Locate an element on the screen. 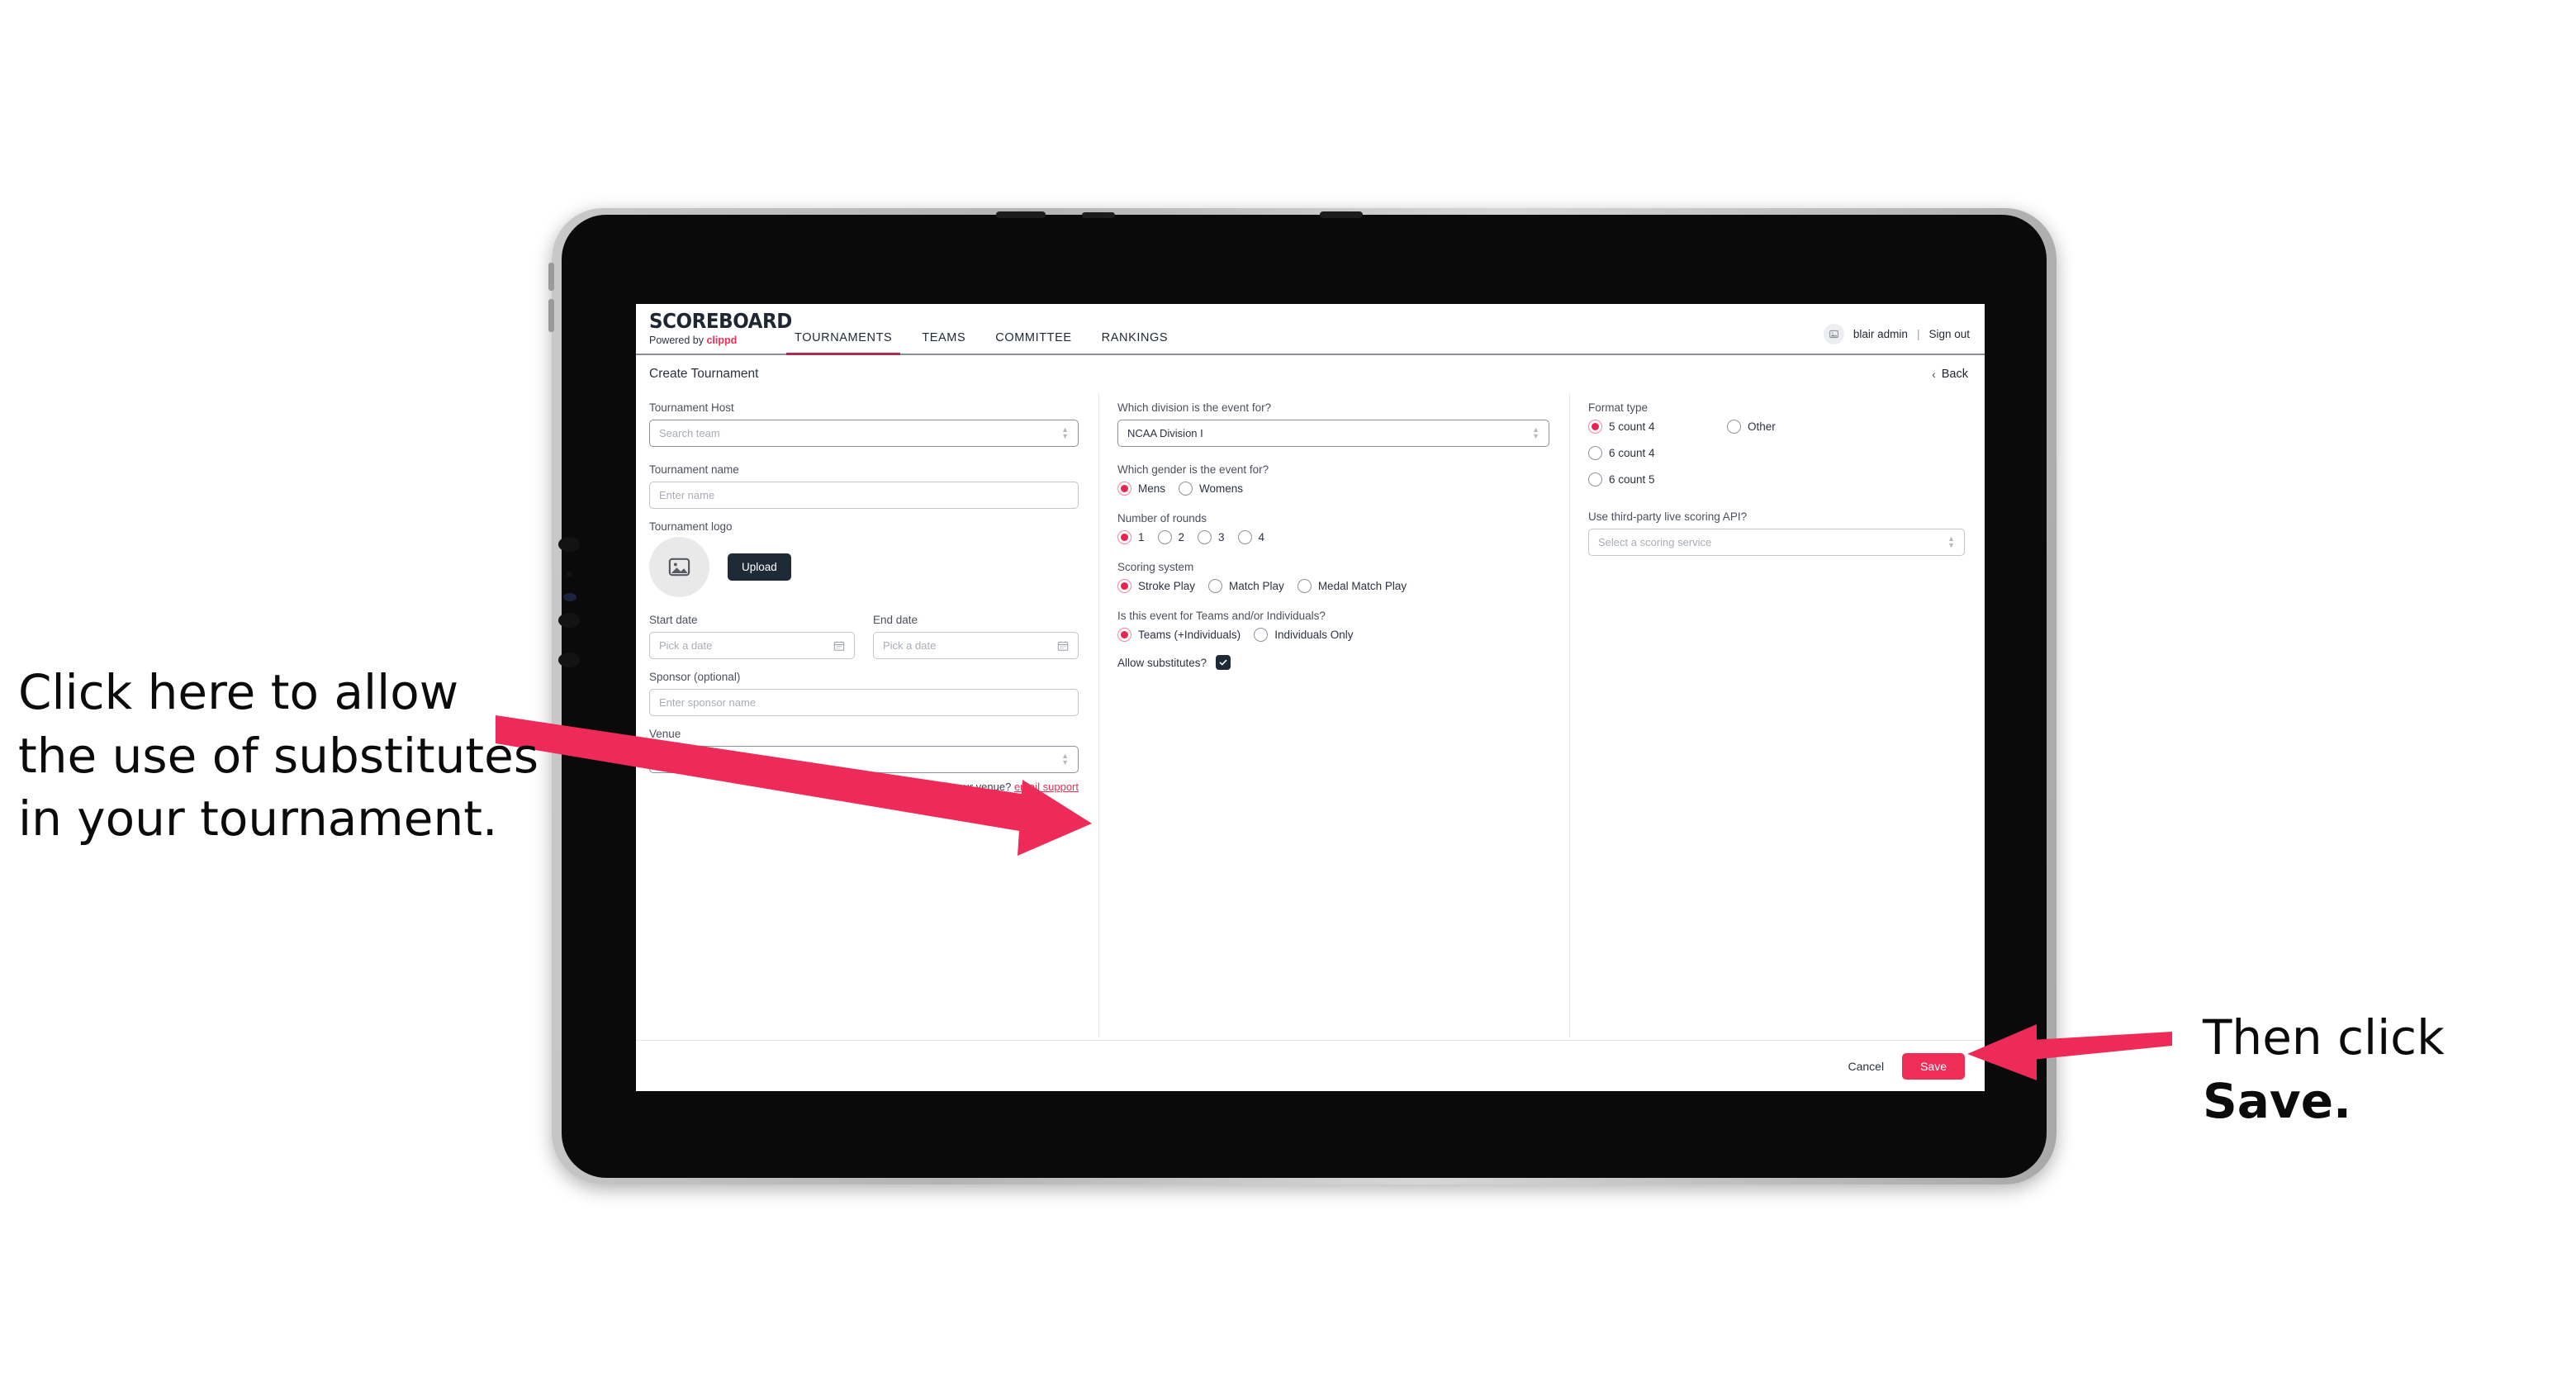 The image size is (2576, 1386). image-icon is located at coordinates (679, 567).